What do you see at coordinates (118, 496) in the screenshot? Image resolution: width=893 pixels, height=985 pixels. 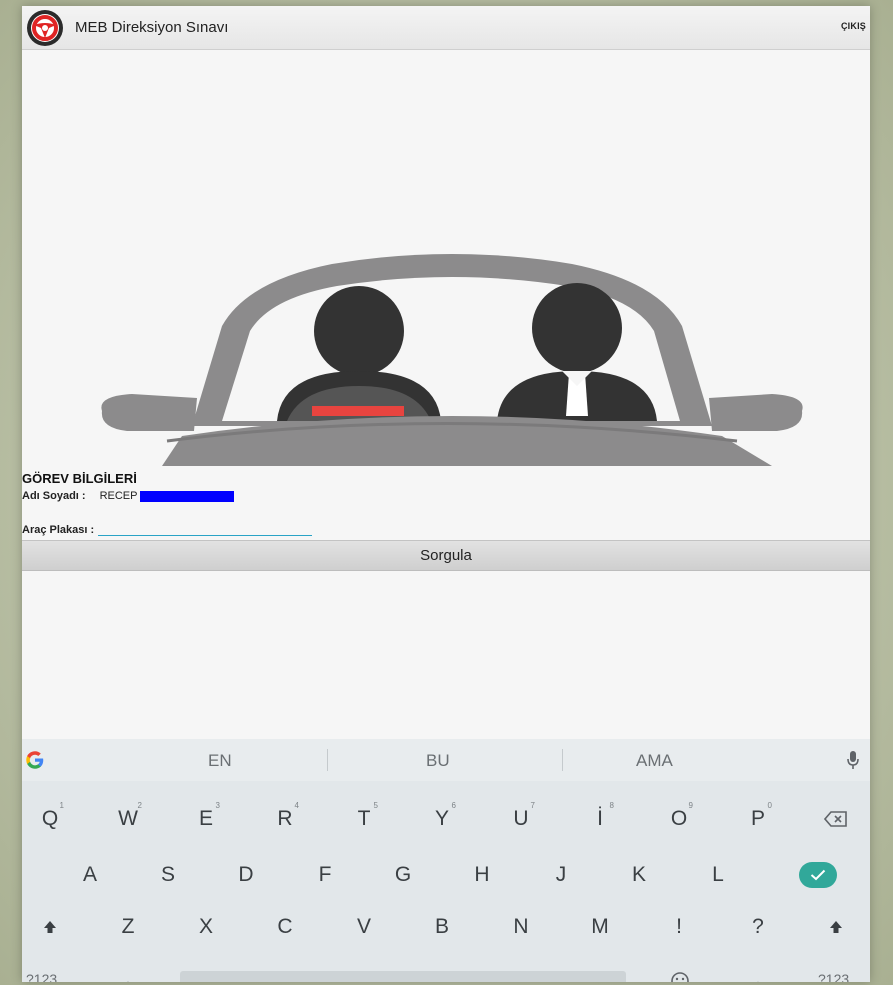 I see `name-value: RECEP` at bounding box center [118, 496].